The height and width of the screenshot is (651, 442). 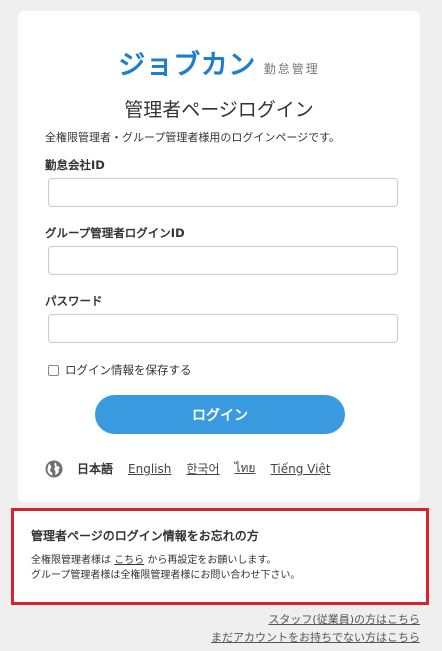 I want to click on remember-label: ログイン情報を保存する, so click(x=128, y=370).